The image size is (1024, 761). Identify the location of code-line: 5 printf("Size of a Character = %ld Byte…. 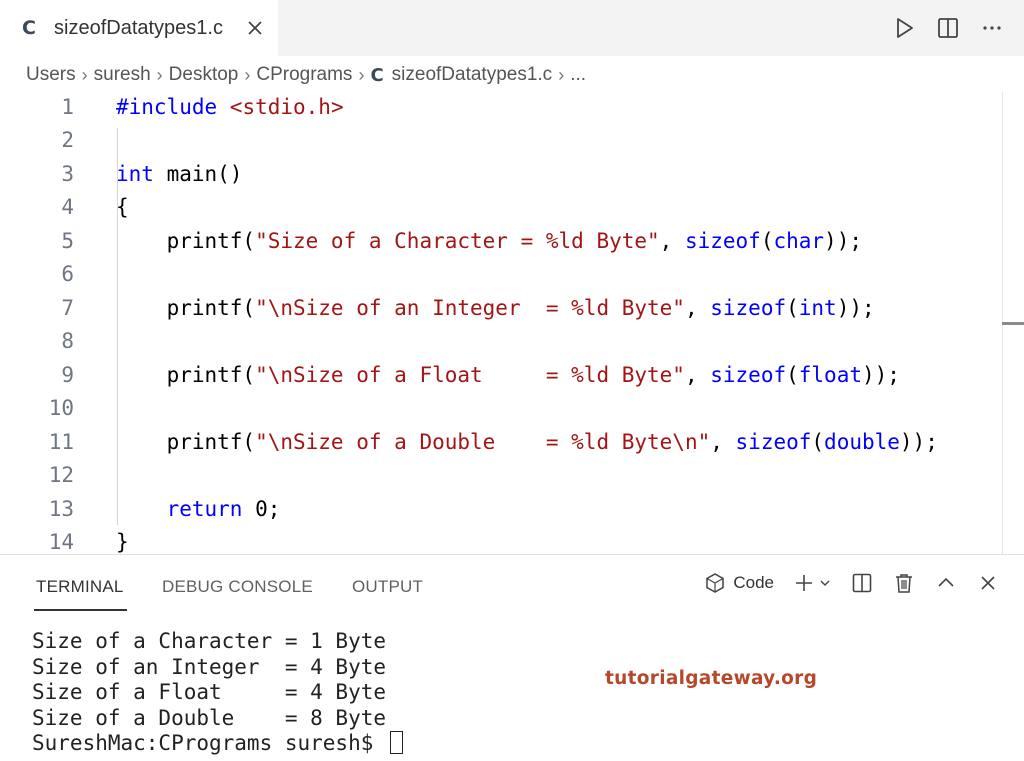
(500, 241).